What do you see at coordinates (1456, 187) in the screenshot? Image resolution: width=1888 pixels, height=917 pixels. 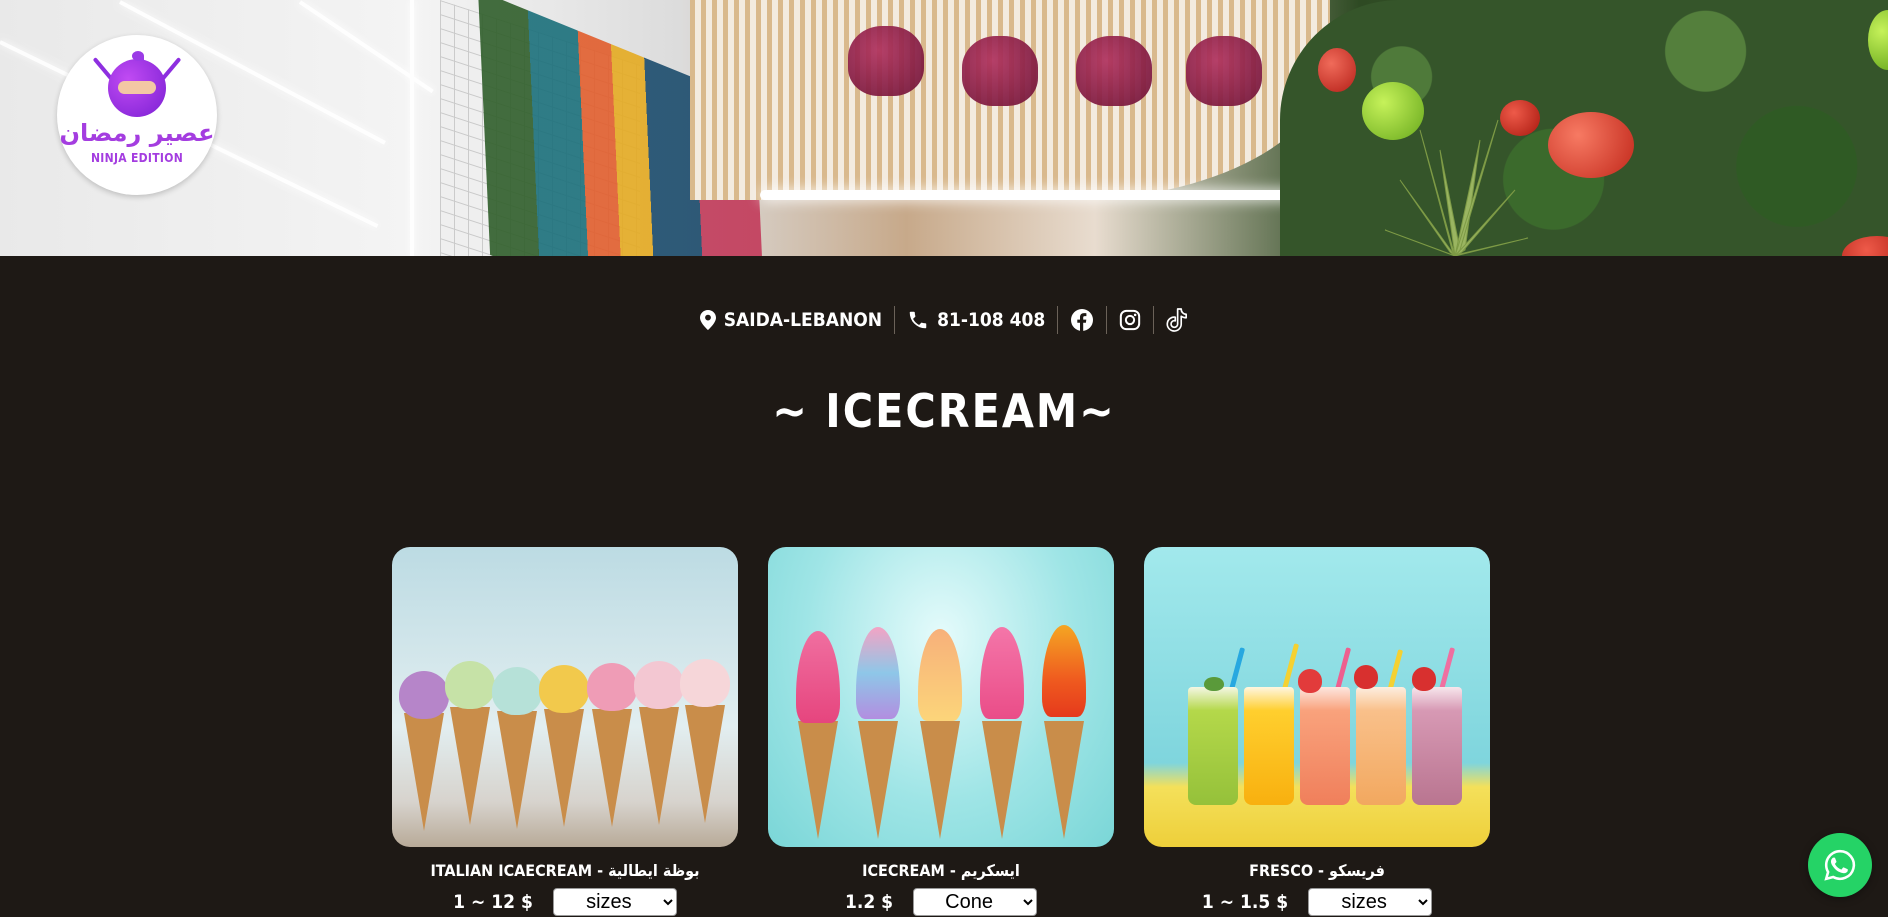 I see `succulent-plant` at bounding box center [1456, 187].